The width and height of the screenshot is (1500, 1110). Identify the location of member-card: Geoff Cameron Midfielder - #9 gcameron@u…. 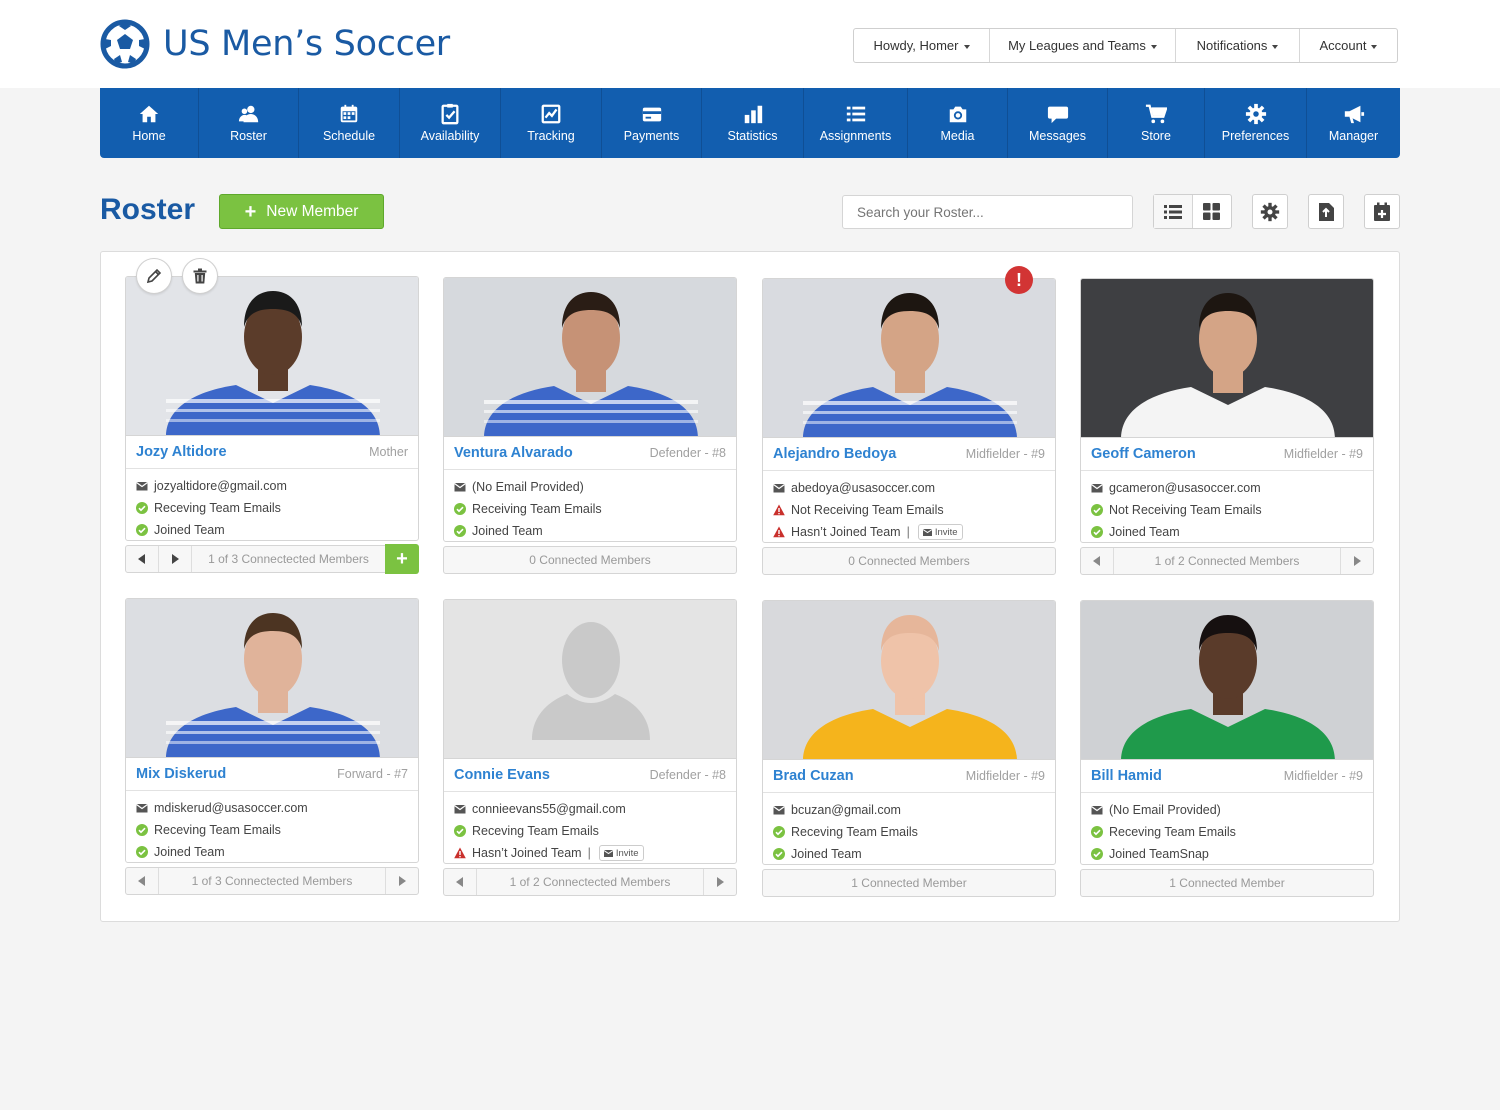
(1227, 426).